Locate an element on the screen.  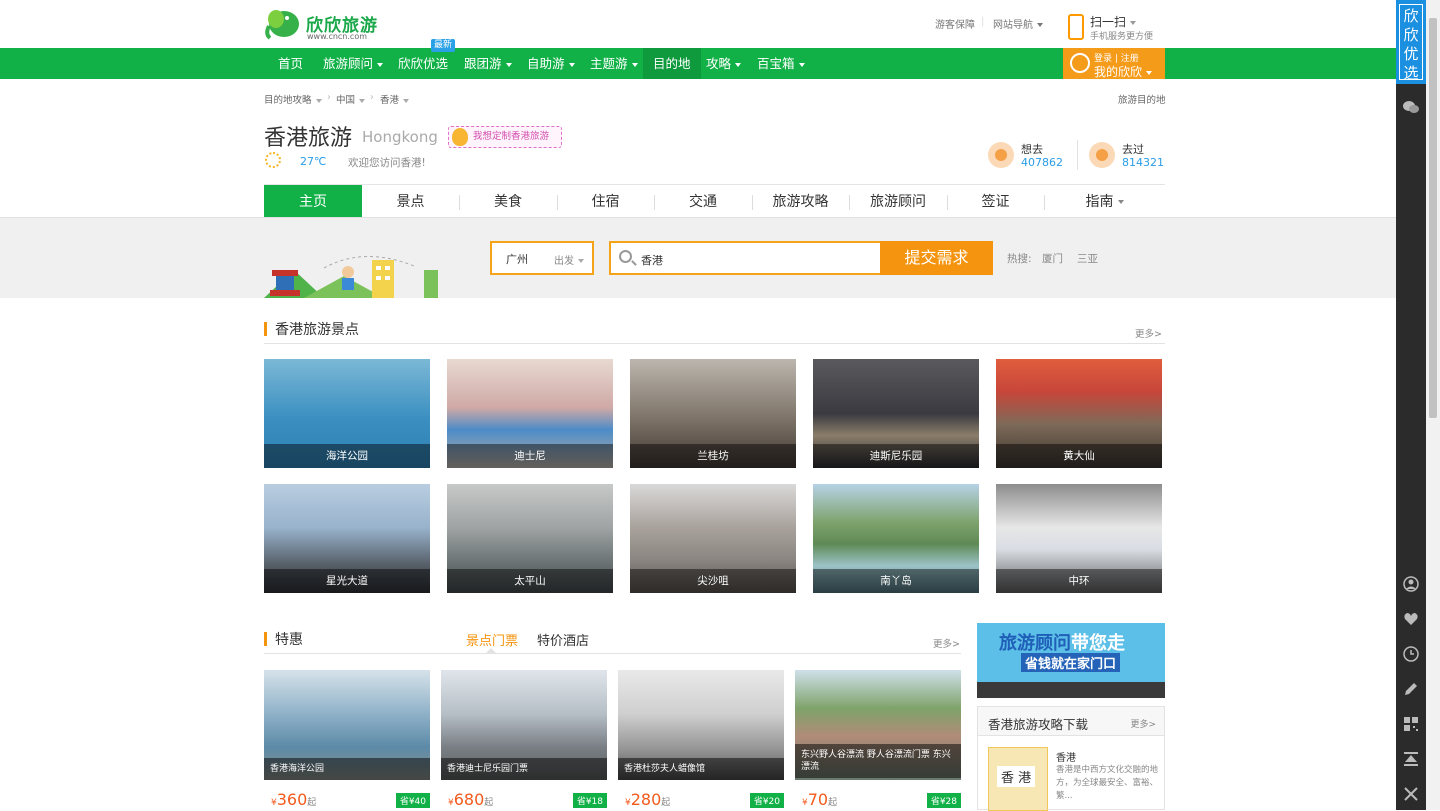
want-count: 407862 is located at coordinates (1042, 162).